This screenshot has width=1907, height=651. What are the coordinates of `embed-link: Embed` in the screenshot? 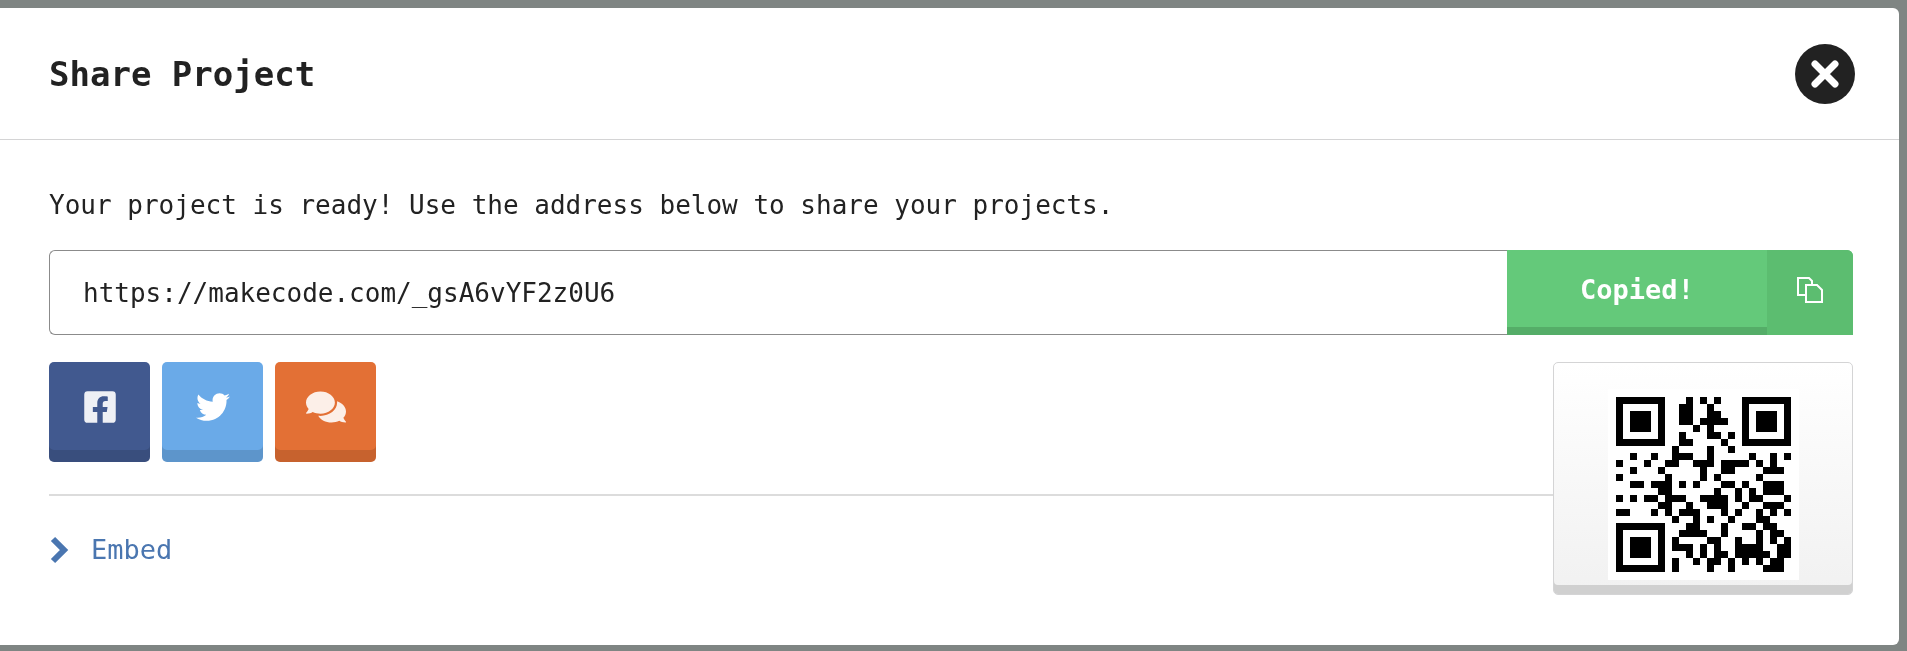 It's located at (111, 549).